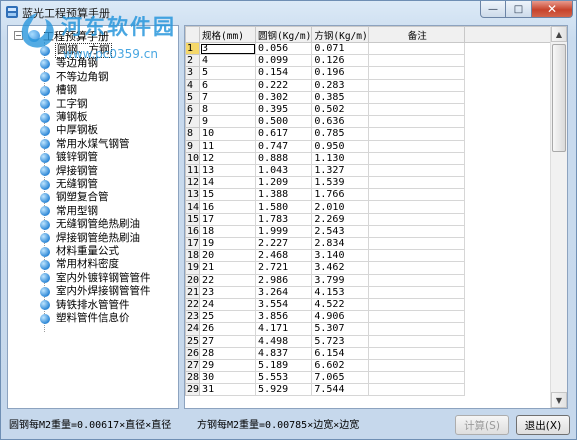 This screenshot has height=440, width=577. Describe the element at coordinates (340, 61) in the screenshot. I see `square-weight-cell: 0.126` at that location.